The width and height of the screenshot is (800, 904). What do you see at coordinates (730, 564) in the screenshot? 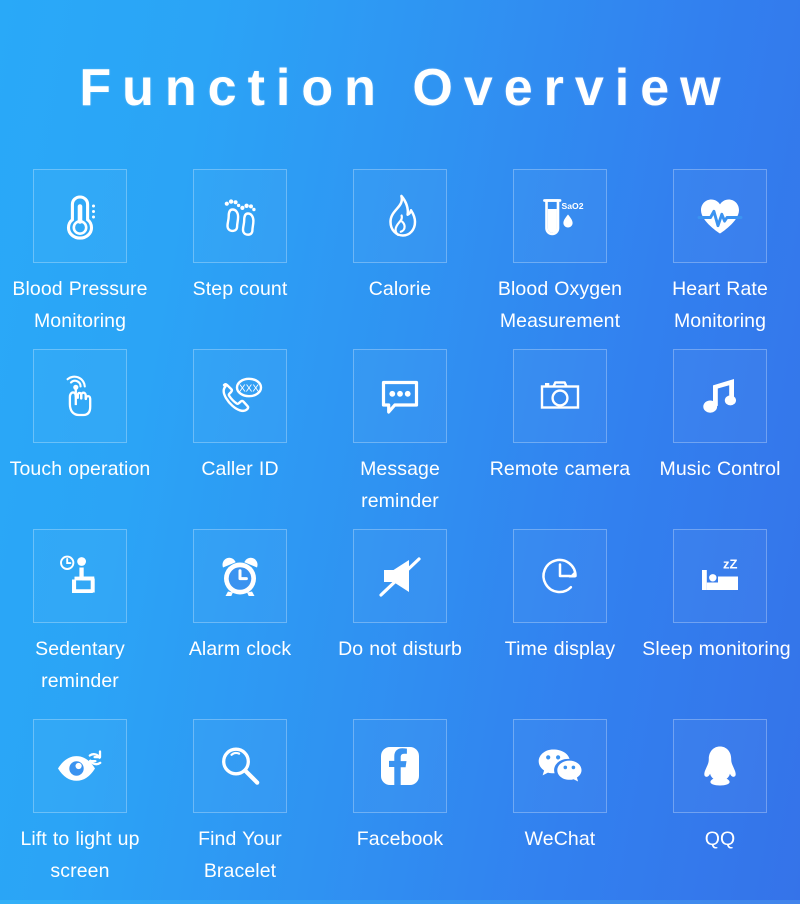
I see `sleep-badge: zZ` at bounding box center [730, 564].